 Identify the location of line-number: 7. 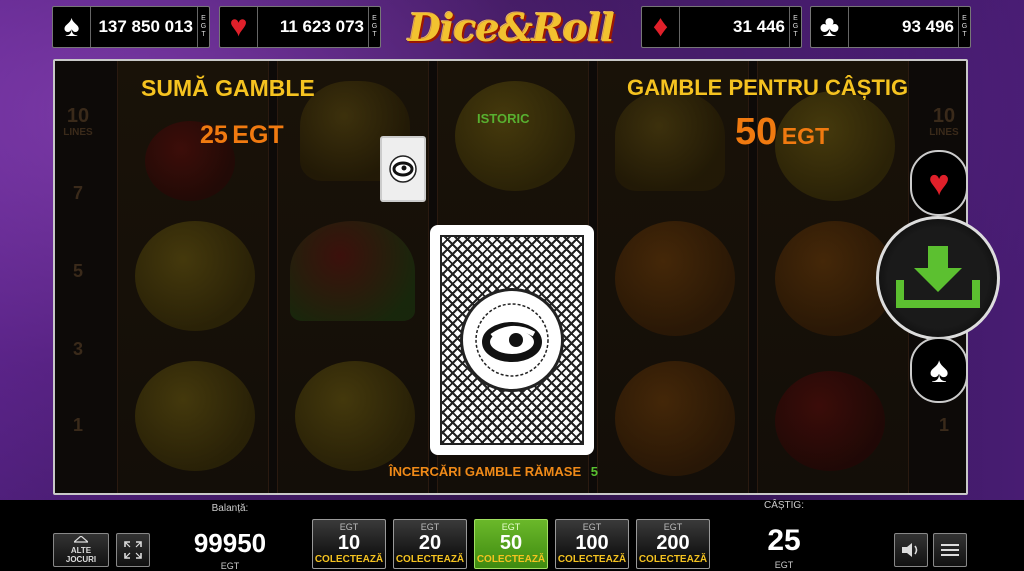
(77, 193).